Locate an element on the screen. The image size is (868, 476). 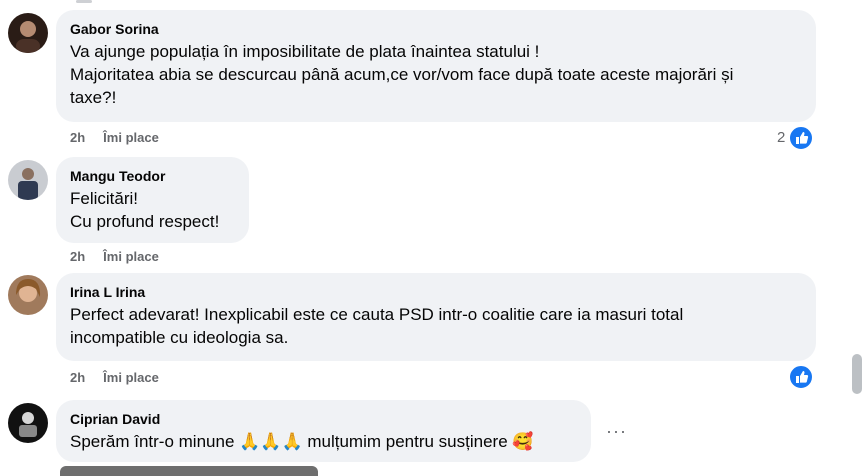
thread-line is located at coordinates (84, 1).